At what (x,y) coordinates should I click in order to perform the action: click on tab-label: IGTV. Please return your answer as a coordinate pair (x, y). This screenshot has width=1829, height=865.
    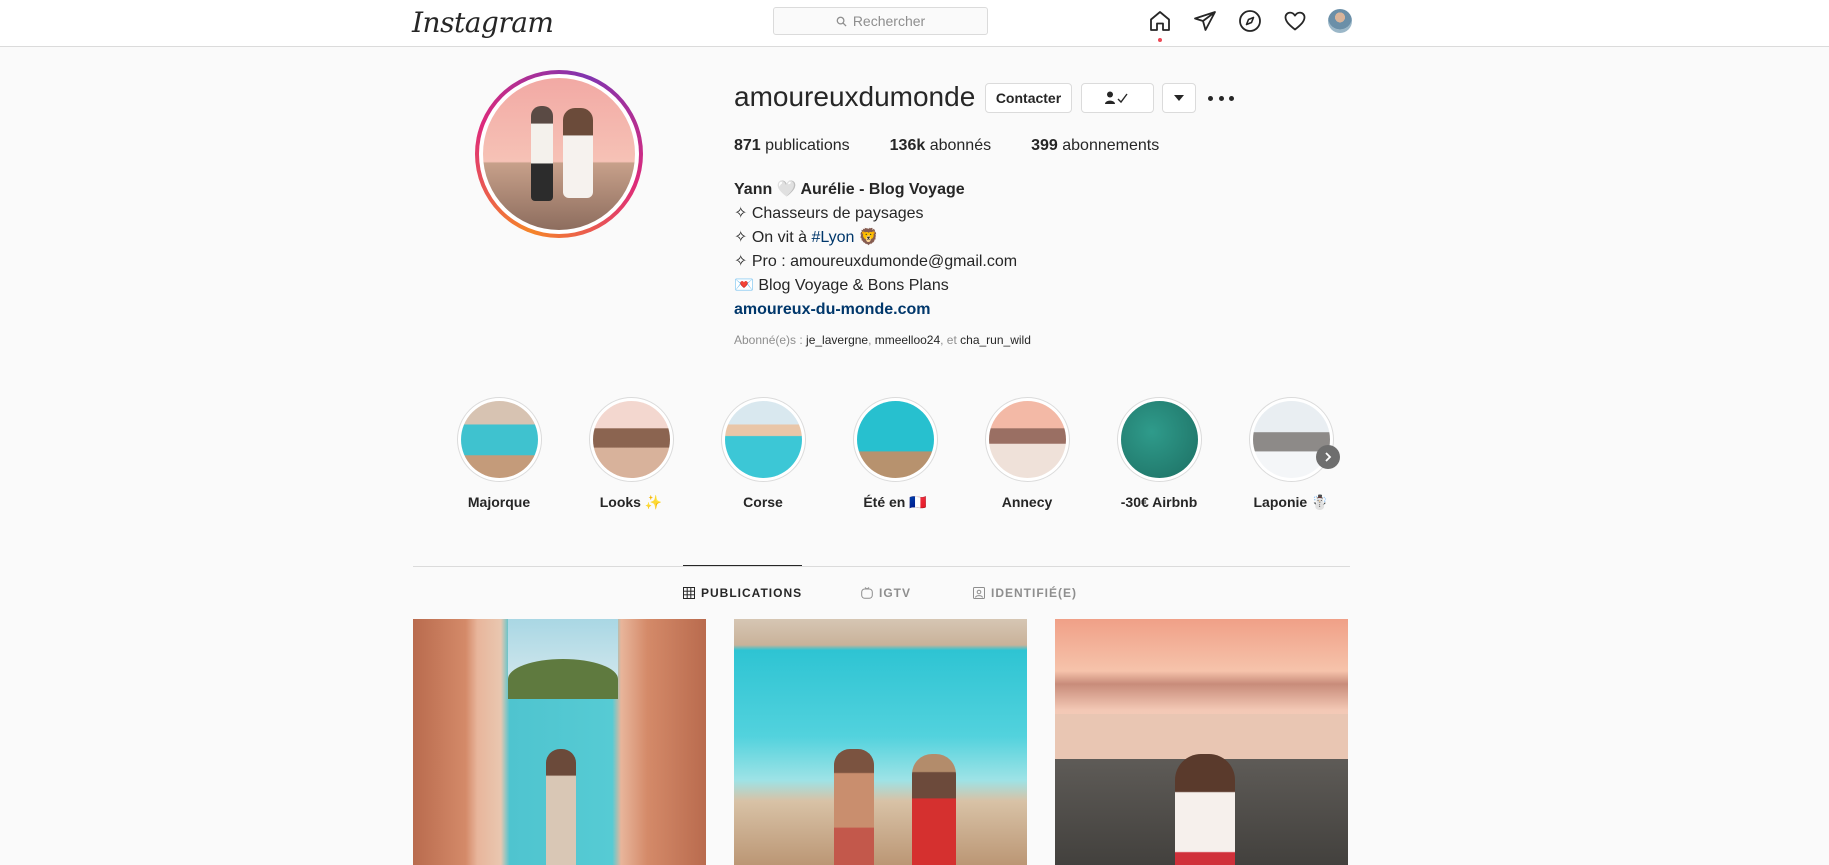
    Looking at the image, I should click on (895, 593).